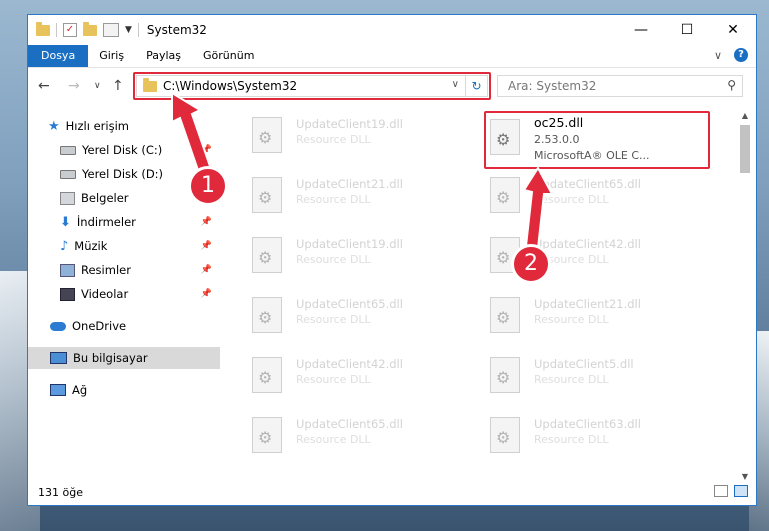 This screenshot has height=531, width=769. Describe the element at coordinates (80, 390) in the screenshot. I see `sidebar-item-label: Ağ` at that location.